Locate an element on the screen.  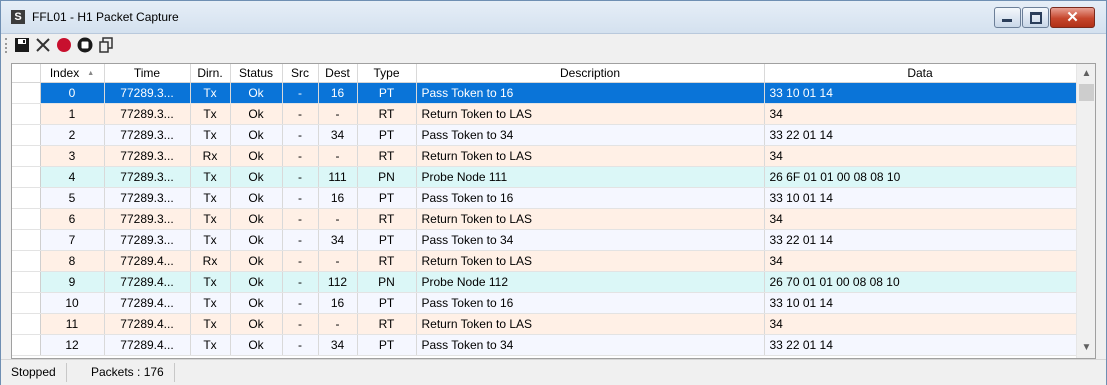
record-button is located at coordinates (64, 45).